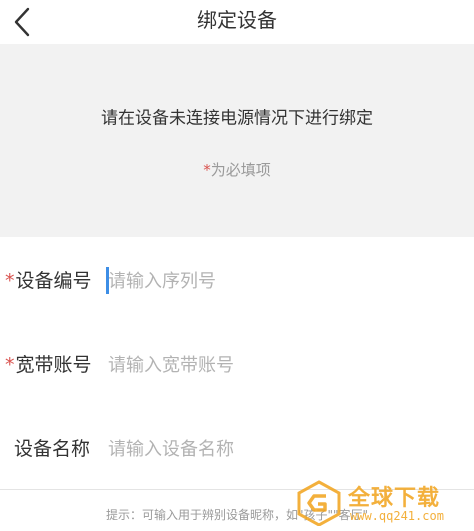 This screenshot has width=474, height=531. Describe the element at coordinates (53, 365) in the screenshot. I see `broadband-account-label-text: 宽带账号` at that location.